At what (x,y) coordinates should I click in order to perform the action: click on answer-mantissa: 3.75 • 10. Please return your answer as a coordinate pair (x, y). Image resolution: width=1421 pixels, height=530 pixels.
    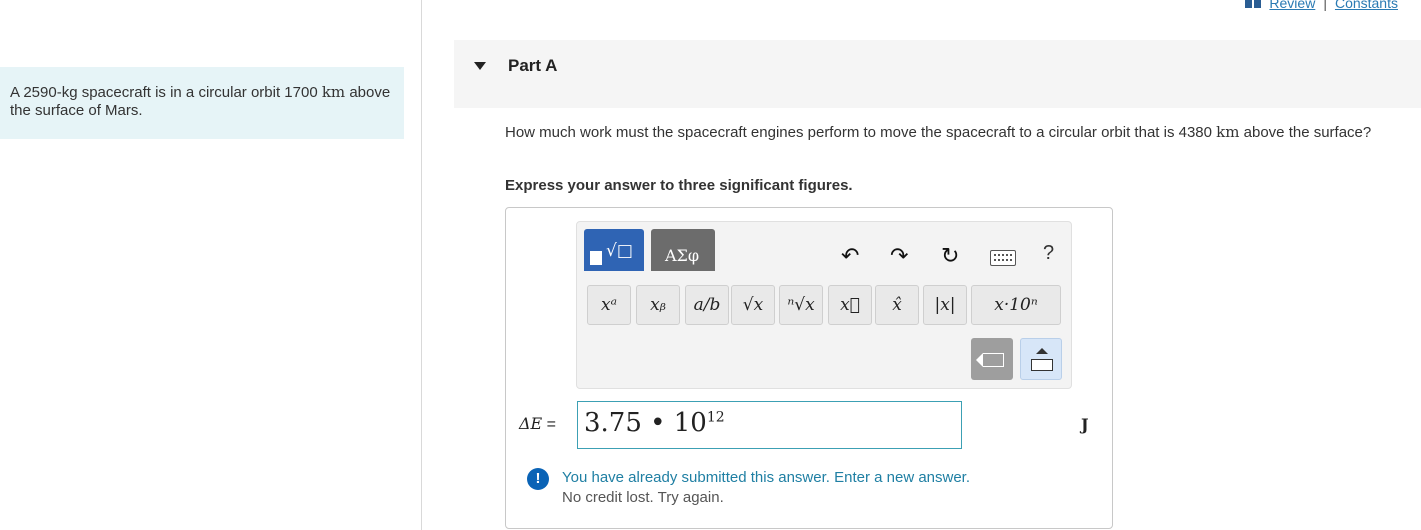
    Looking at the image, I should click on (645, 423).